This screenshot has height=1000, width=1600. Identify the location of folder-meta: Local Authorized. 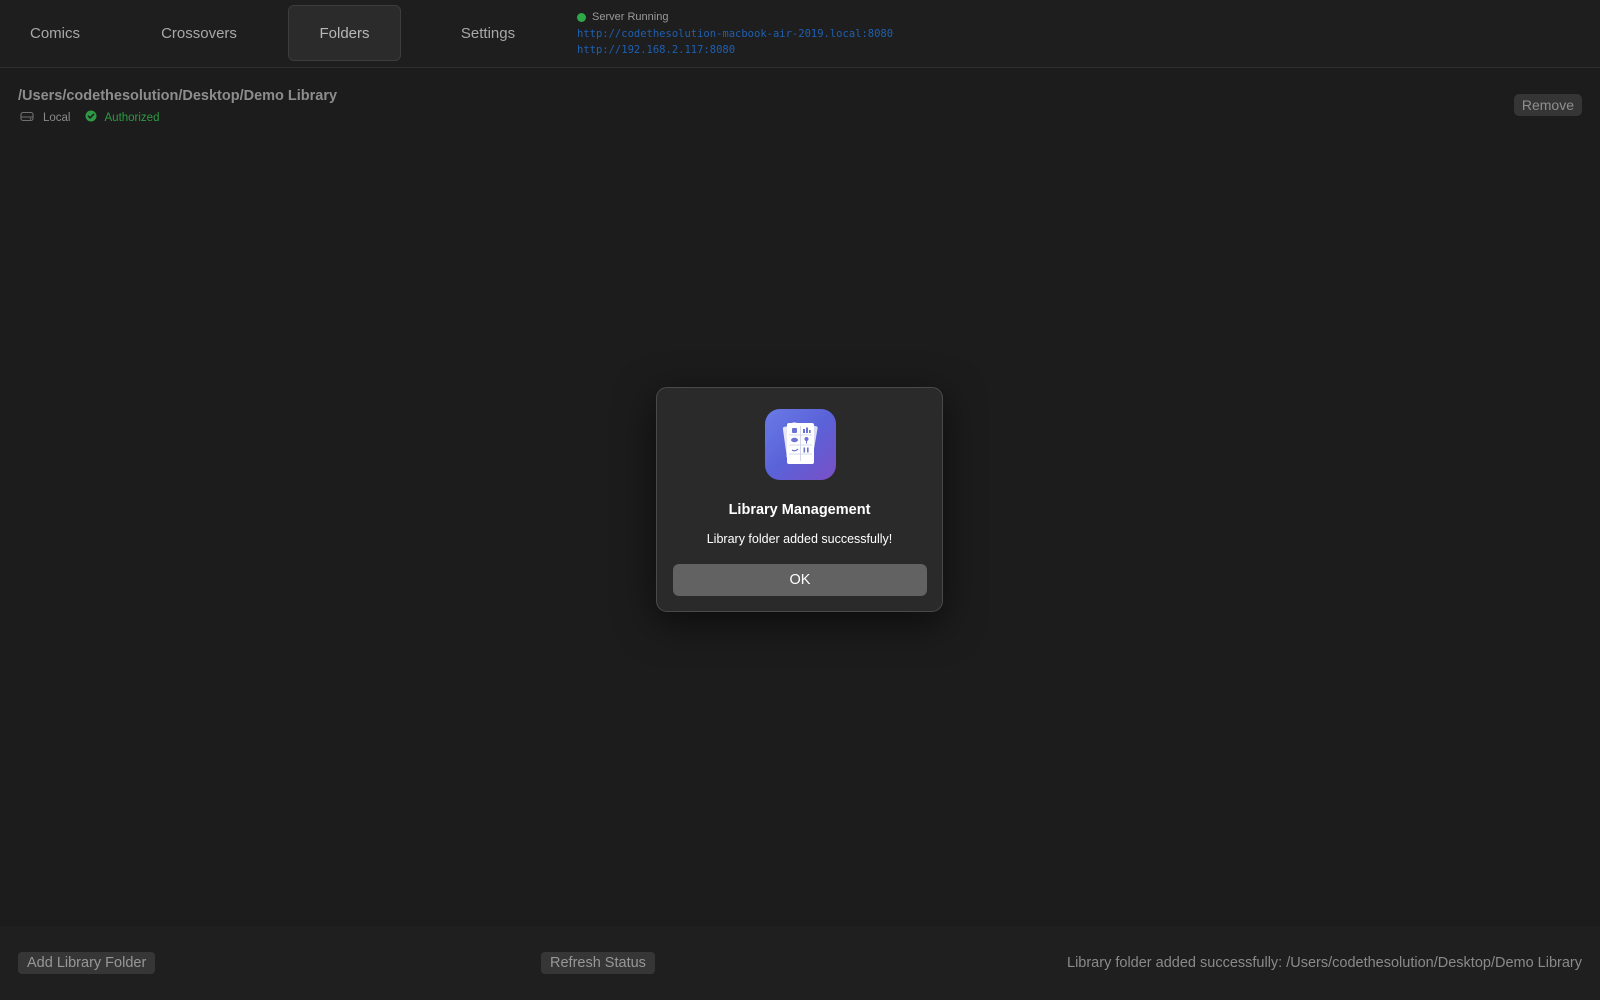
(89, 117).